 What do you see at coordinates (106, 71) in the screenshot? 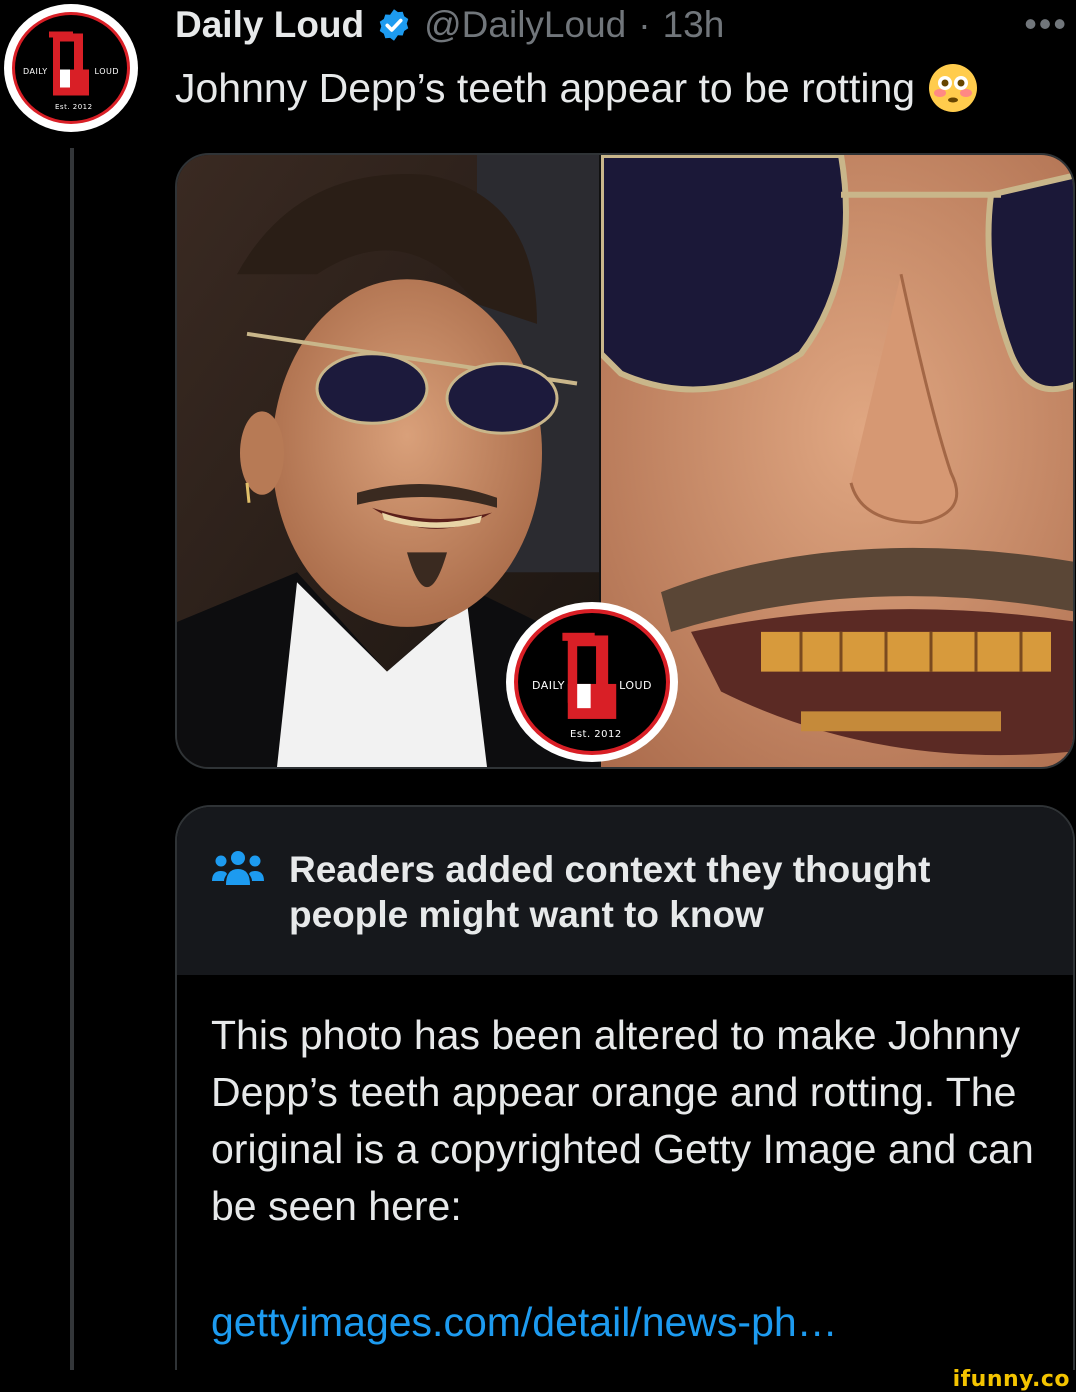
I see `logo-right-text: LOUD` at bounding box center [106, 71].